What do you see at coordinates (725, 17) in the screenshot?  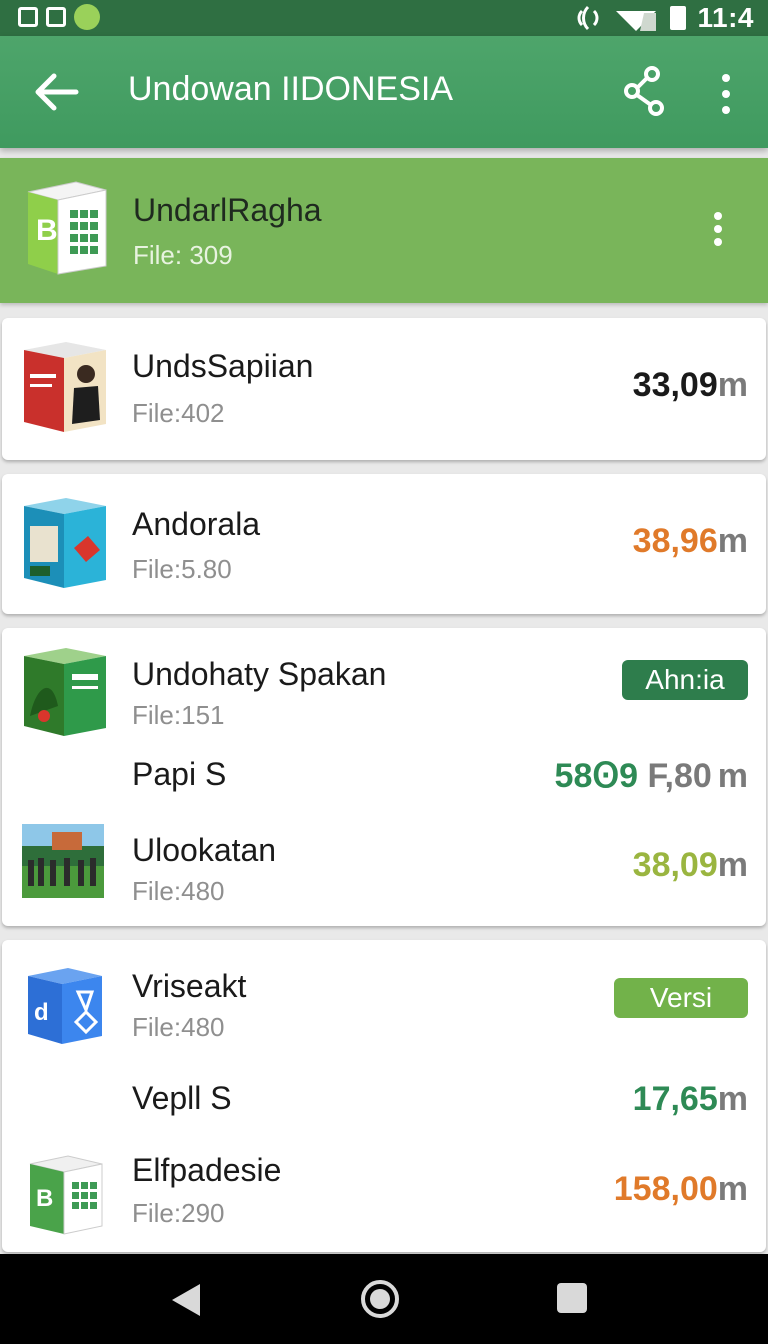 I see `clock: 11:4` at bounding box center [725, 17].